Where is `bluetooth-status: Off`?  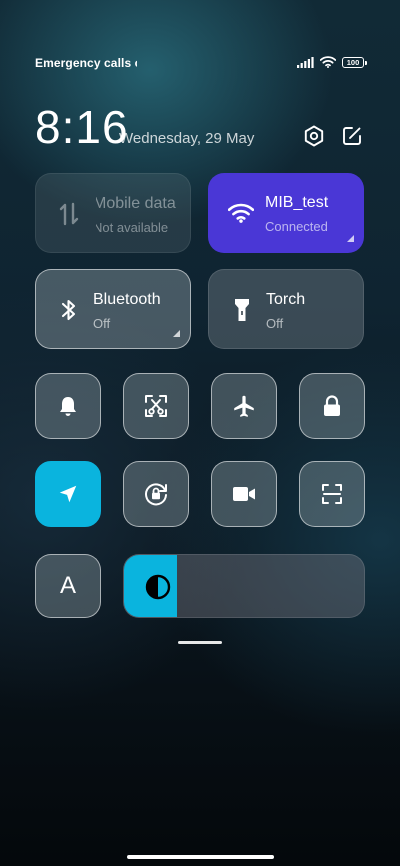
bluetooth-status: Off is located at coordinates (102, 323).